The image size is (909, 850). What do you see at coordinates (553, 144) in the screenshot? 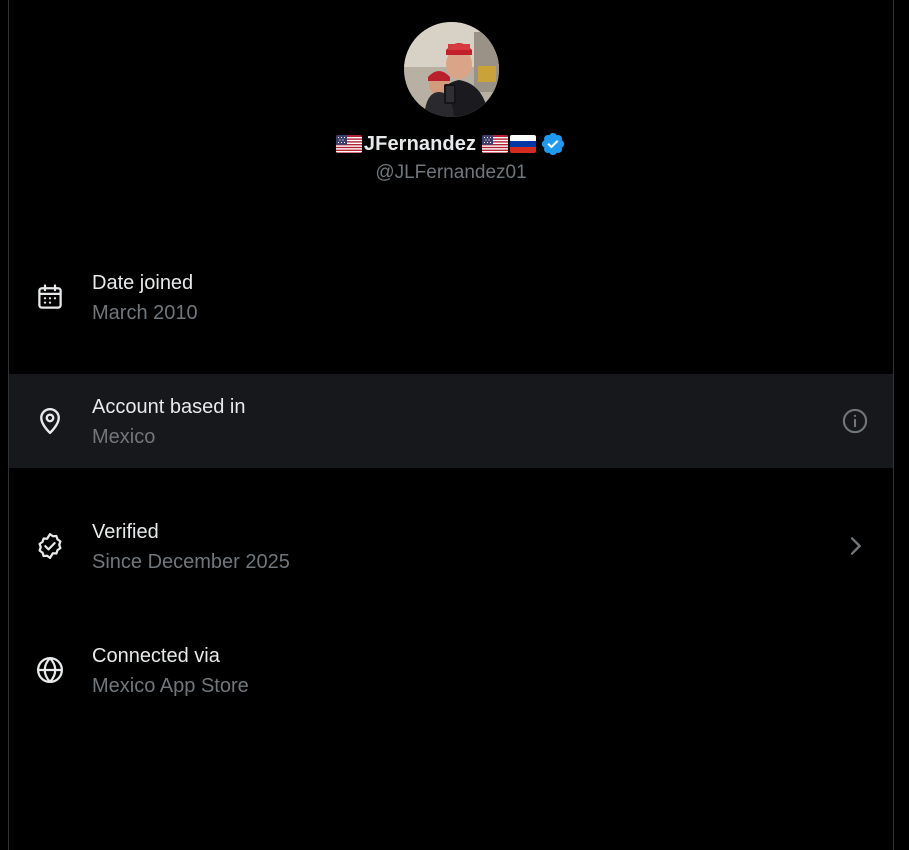
I see `verified-badge-icon` at bounding box center [553, 144].